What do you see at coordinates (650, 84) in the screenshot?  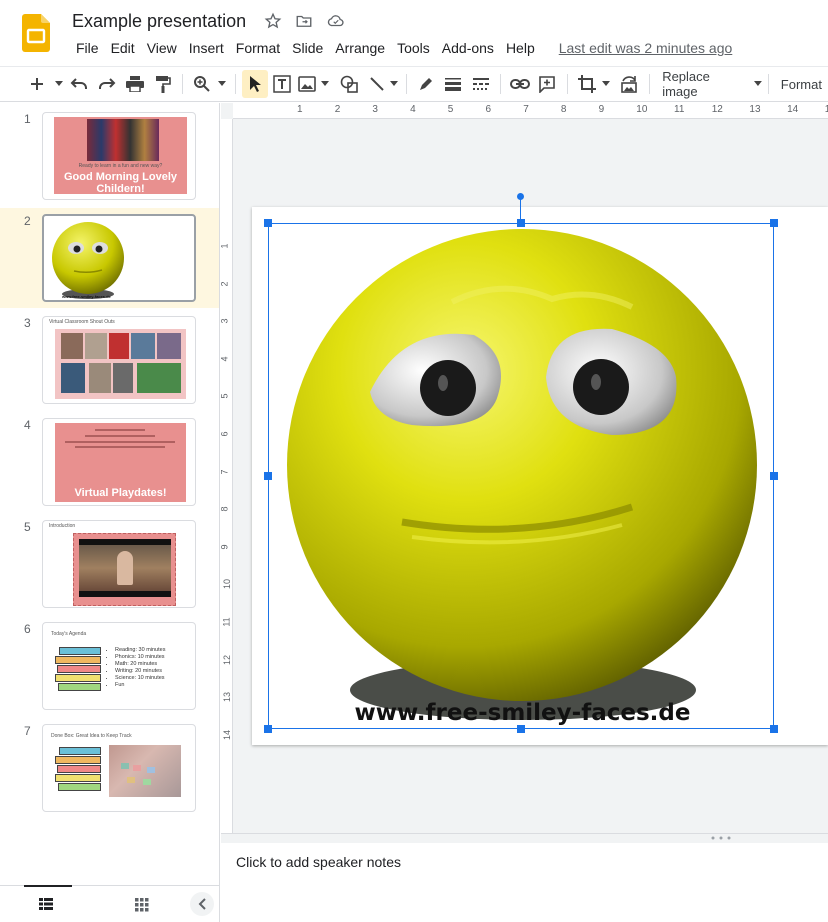 I see `toolbar-separator` at bounding box center [650, 84].